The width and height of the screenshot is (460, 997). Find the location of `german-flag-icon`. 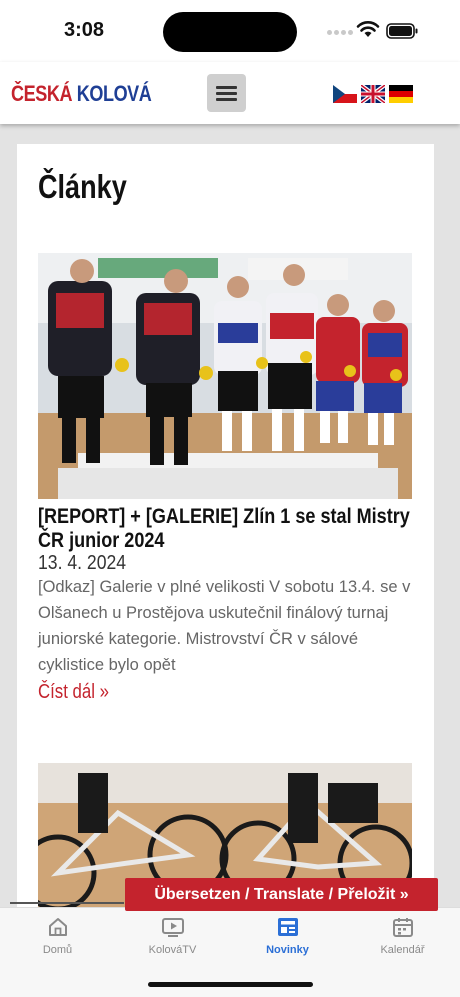

german-flag-icon is located at coordinates (401, 94).